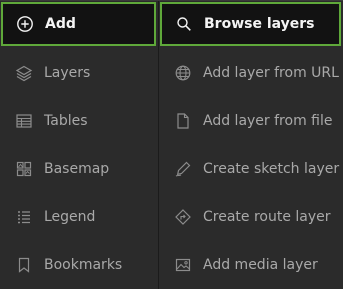 The height and width of the screenshot is (289, 343). What do you see at coordinates (24, 169) in the screenshot?
I see `basemap-icon` at bounding box center [24, 169].